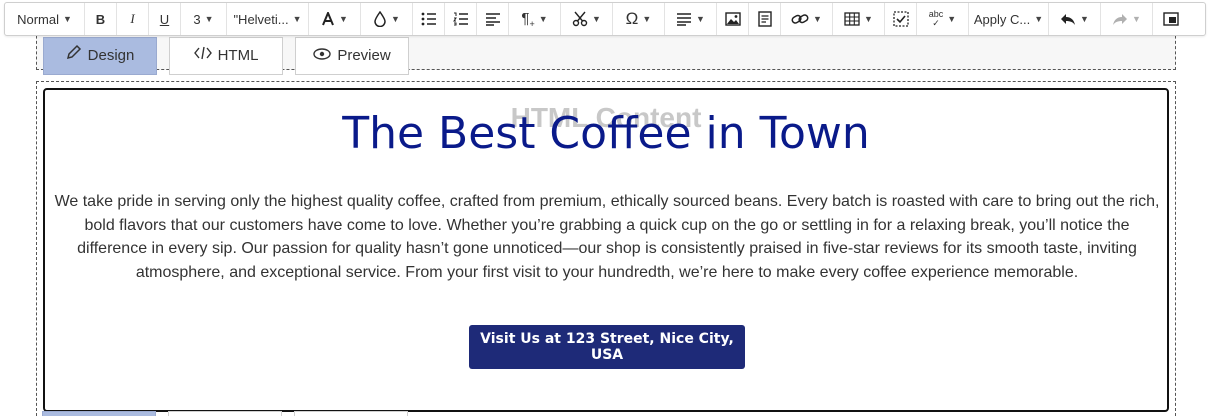 This screenshot has height=416, width=1221. I want to click on numbered-list-button, so click(461, 19).